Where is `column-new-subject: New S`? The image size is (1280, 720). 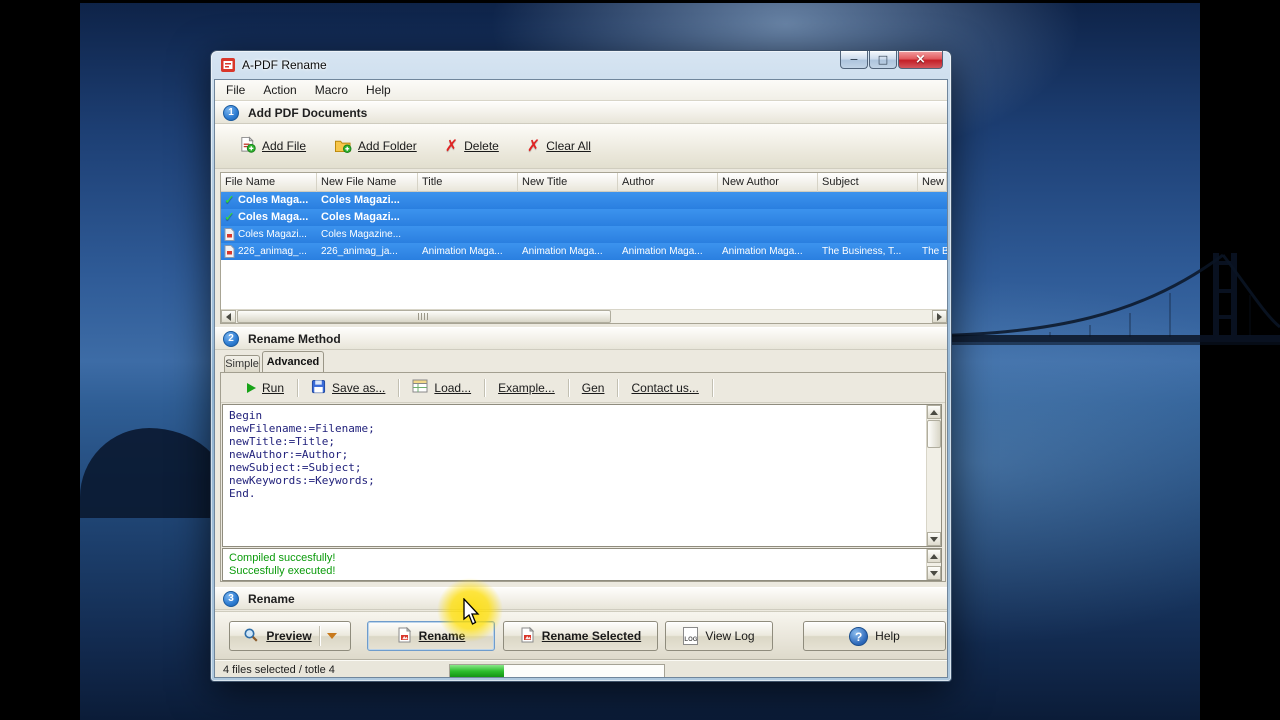 column-new-subject: New S is located at coordinates (932, 182).